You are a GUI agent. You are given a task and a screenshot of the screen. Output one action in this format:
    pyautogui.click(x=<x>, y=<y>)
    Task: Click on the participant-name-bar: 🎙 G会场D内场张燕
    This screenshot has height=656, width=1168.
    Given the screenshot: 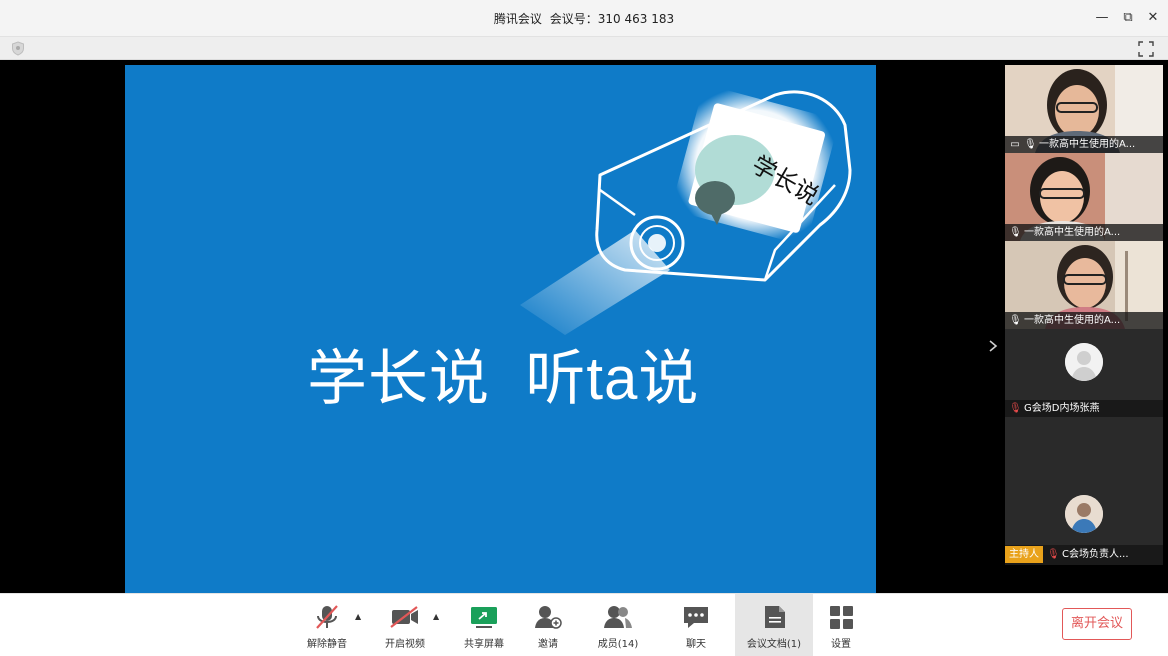 What is the action you would take?
    pyautogui.click(x=1084, y=408)
    